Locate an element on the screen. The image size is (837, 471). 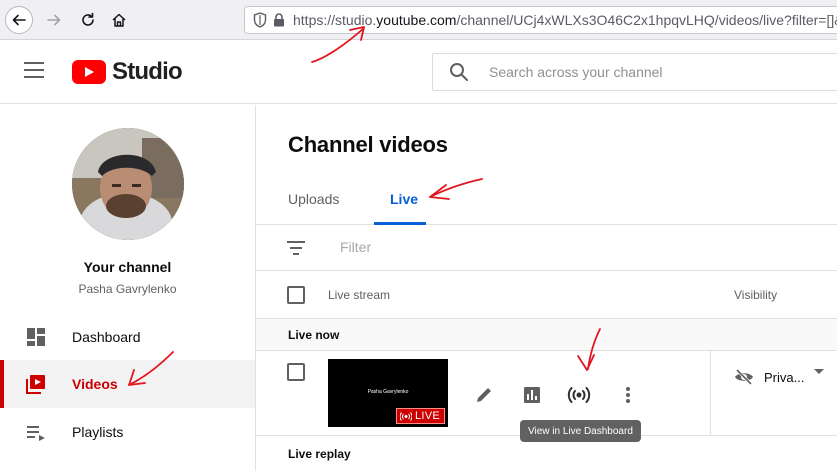
pencil-icon is located at coordinates (484, 395).